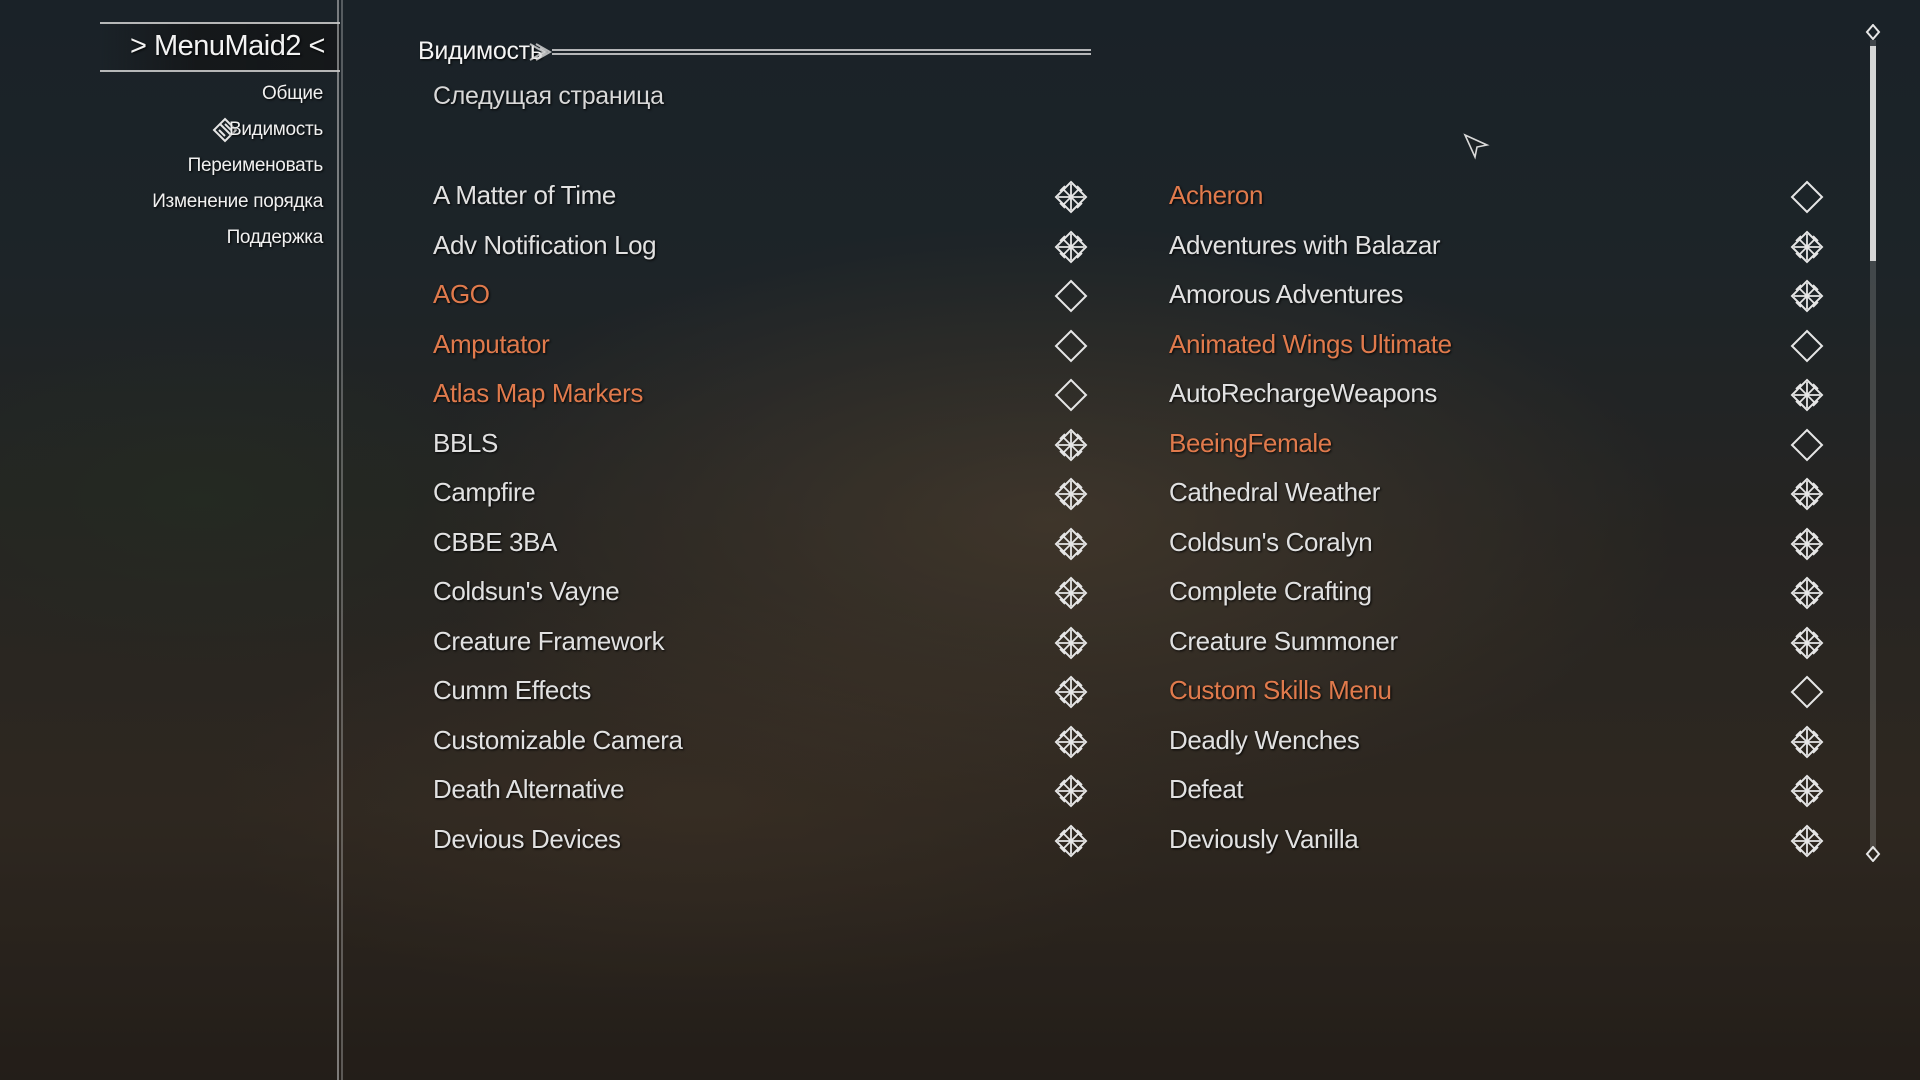 Image resolution: width=1920 pixels, height=1080 pixels. I want to click on mod-name-label: Creature Summoner, so click(1283, 640).